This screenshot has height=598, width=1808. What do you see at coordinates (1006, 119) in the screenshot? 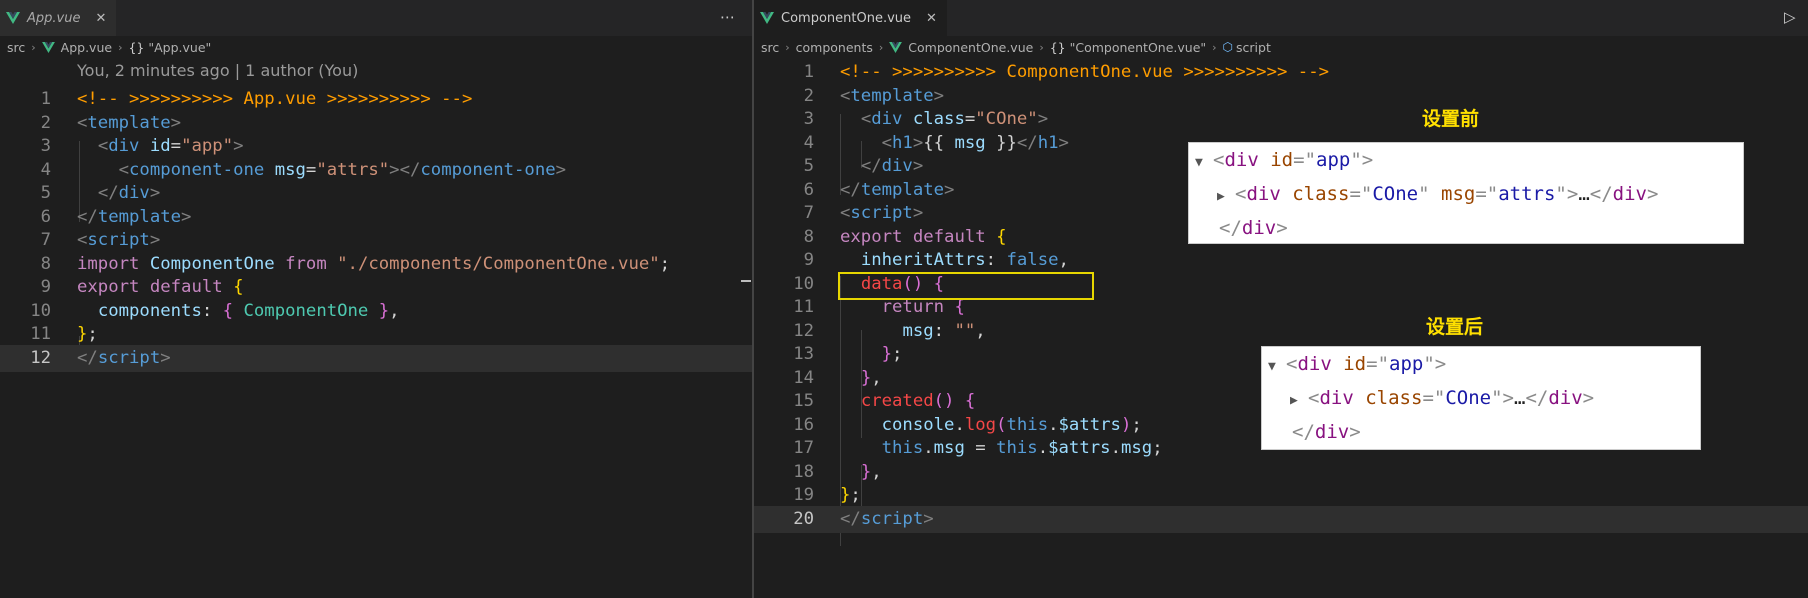
I see `code-token: "COne"` at bounding box center [1006, 119].